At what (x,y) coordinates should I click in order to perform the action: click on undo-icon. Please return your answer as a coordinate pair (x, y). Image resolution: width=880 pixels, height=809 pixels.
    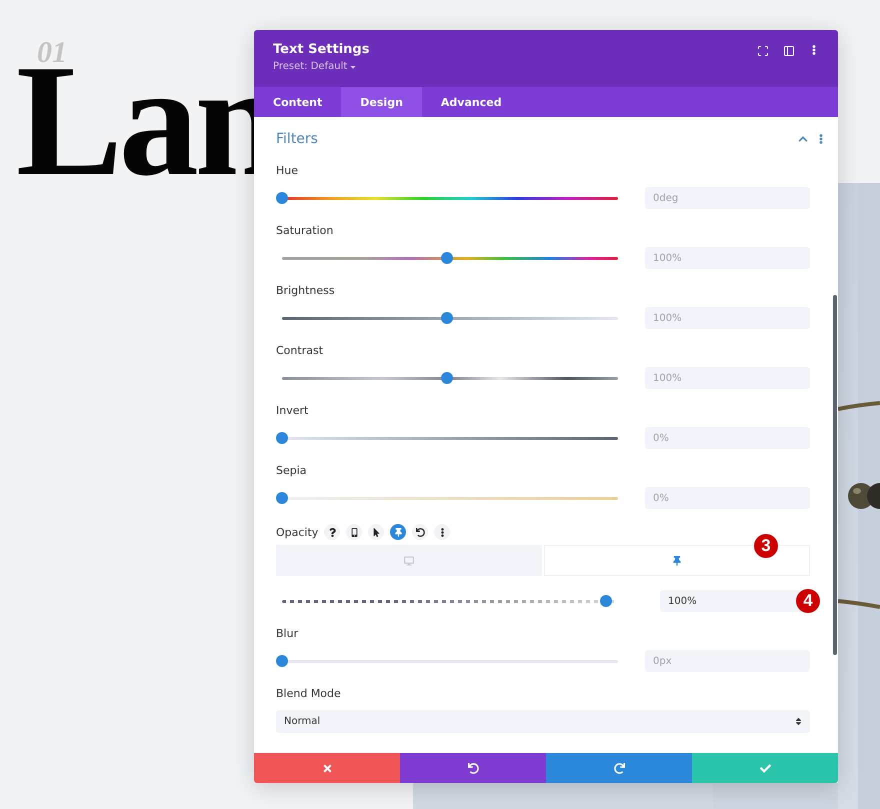
    Looking at the image, I should click on (473, 768).